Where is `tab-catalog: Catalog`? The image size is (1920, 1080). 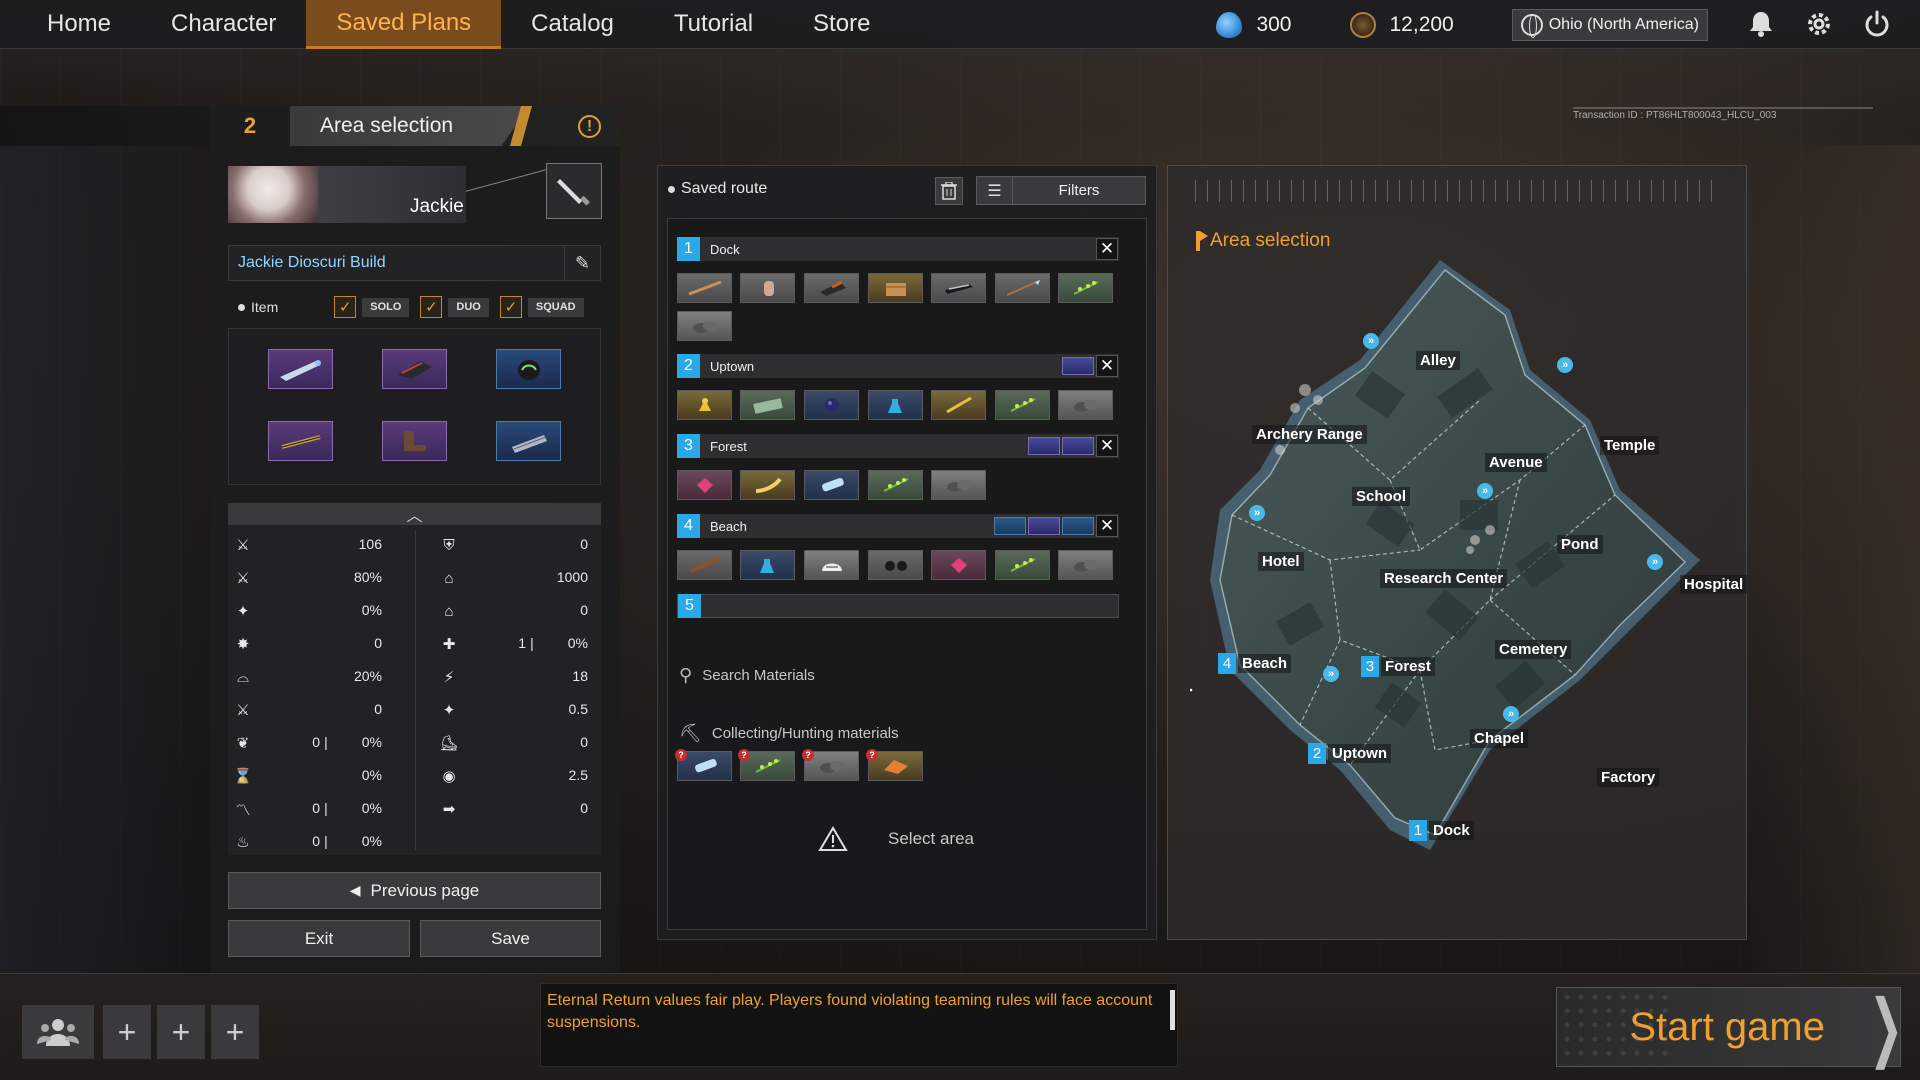
tab-catalog: Catalog is located at coordinates (572, 24).